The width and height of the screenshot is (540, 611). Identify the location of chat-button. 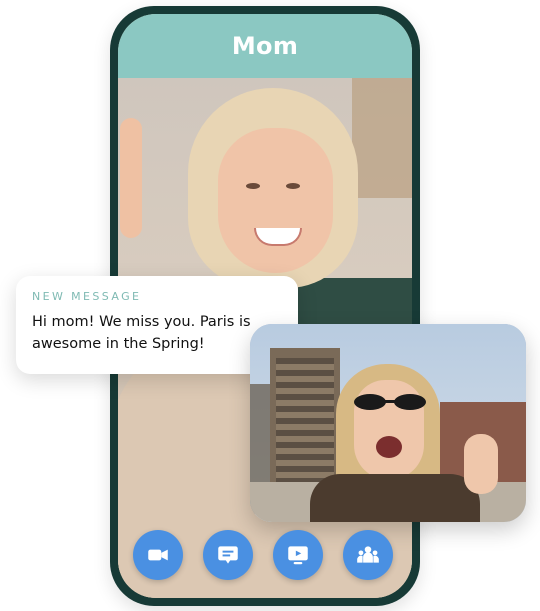
(228, 555).